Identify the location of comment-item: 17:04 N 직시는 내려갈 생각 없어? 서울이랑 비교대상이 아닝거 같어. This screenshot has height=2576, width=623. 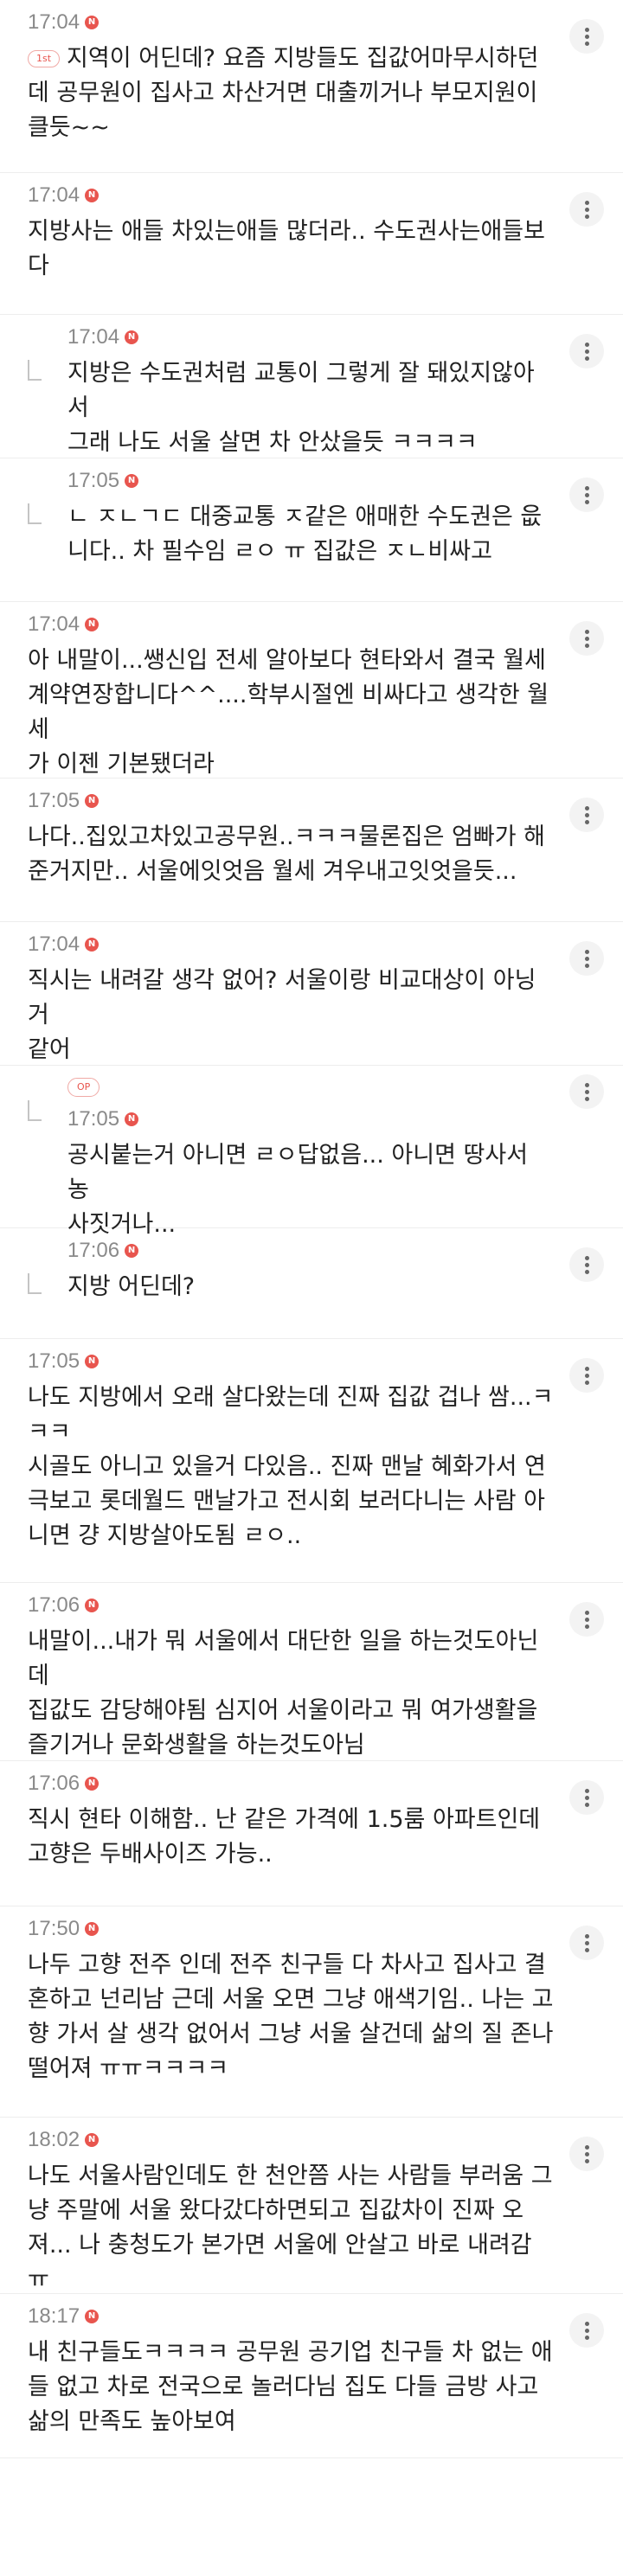
(311, 999).